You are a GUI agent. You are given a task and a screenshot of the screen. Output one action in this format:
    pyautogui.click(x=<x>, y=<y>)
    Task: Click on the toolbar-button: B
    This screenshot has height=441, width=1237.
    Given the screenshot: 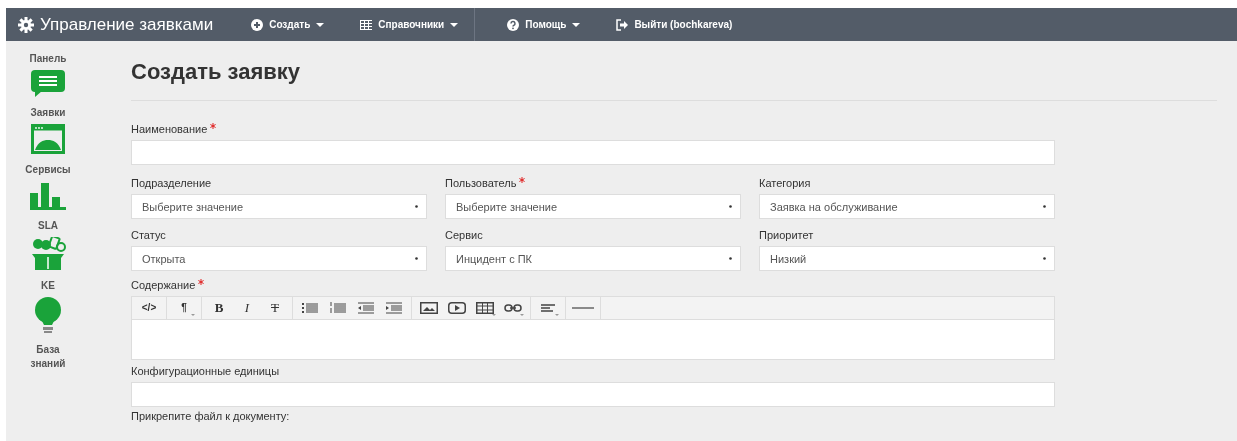 What is the action you would take?
    pyautogui.click(x=219, y=308)
    